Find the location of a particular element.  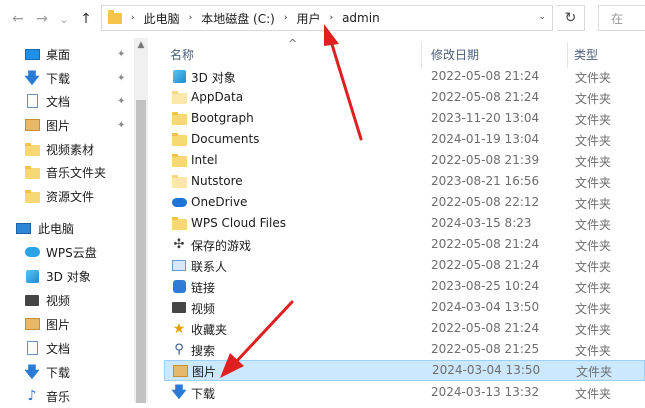

onedrive-cloud-icon is located at coordinates (179, 202).